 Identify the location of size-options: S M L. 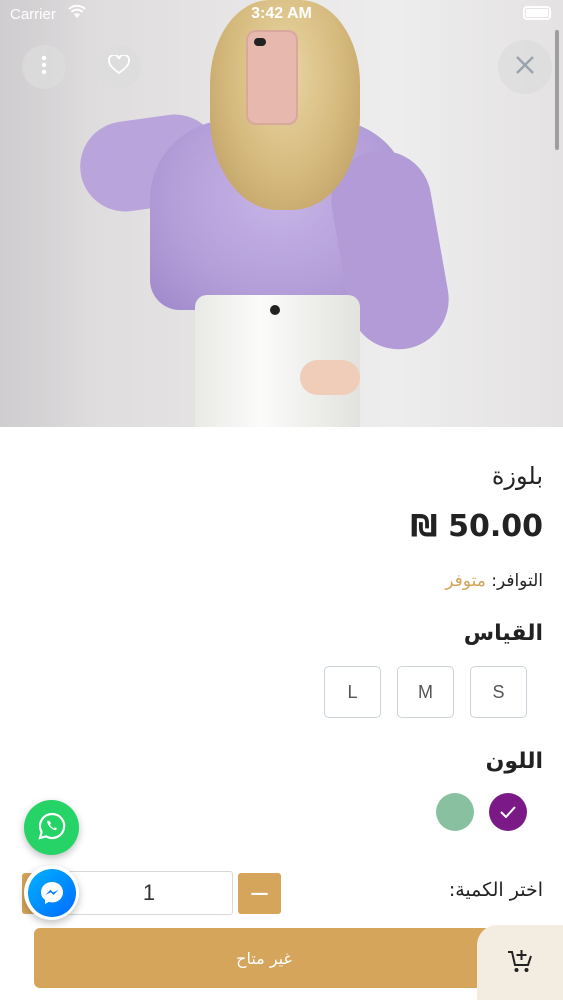
(425, 692).